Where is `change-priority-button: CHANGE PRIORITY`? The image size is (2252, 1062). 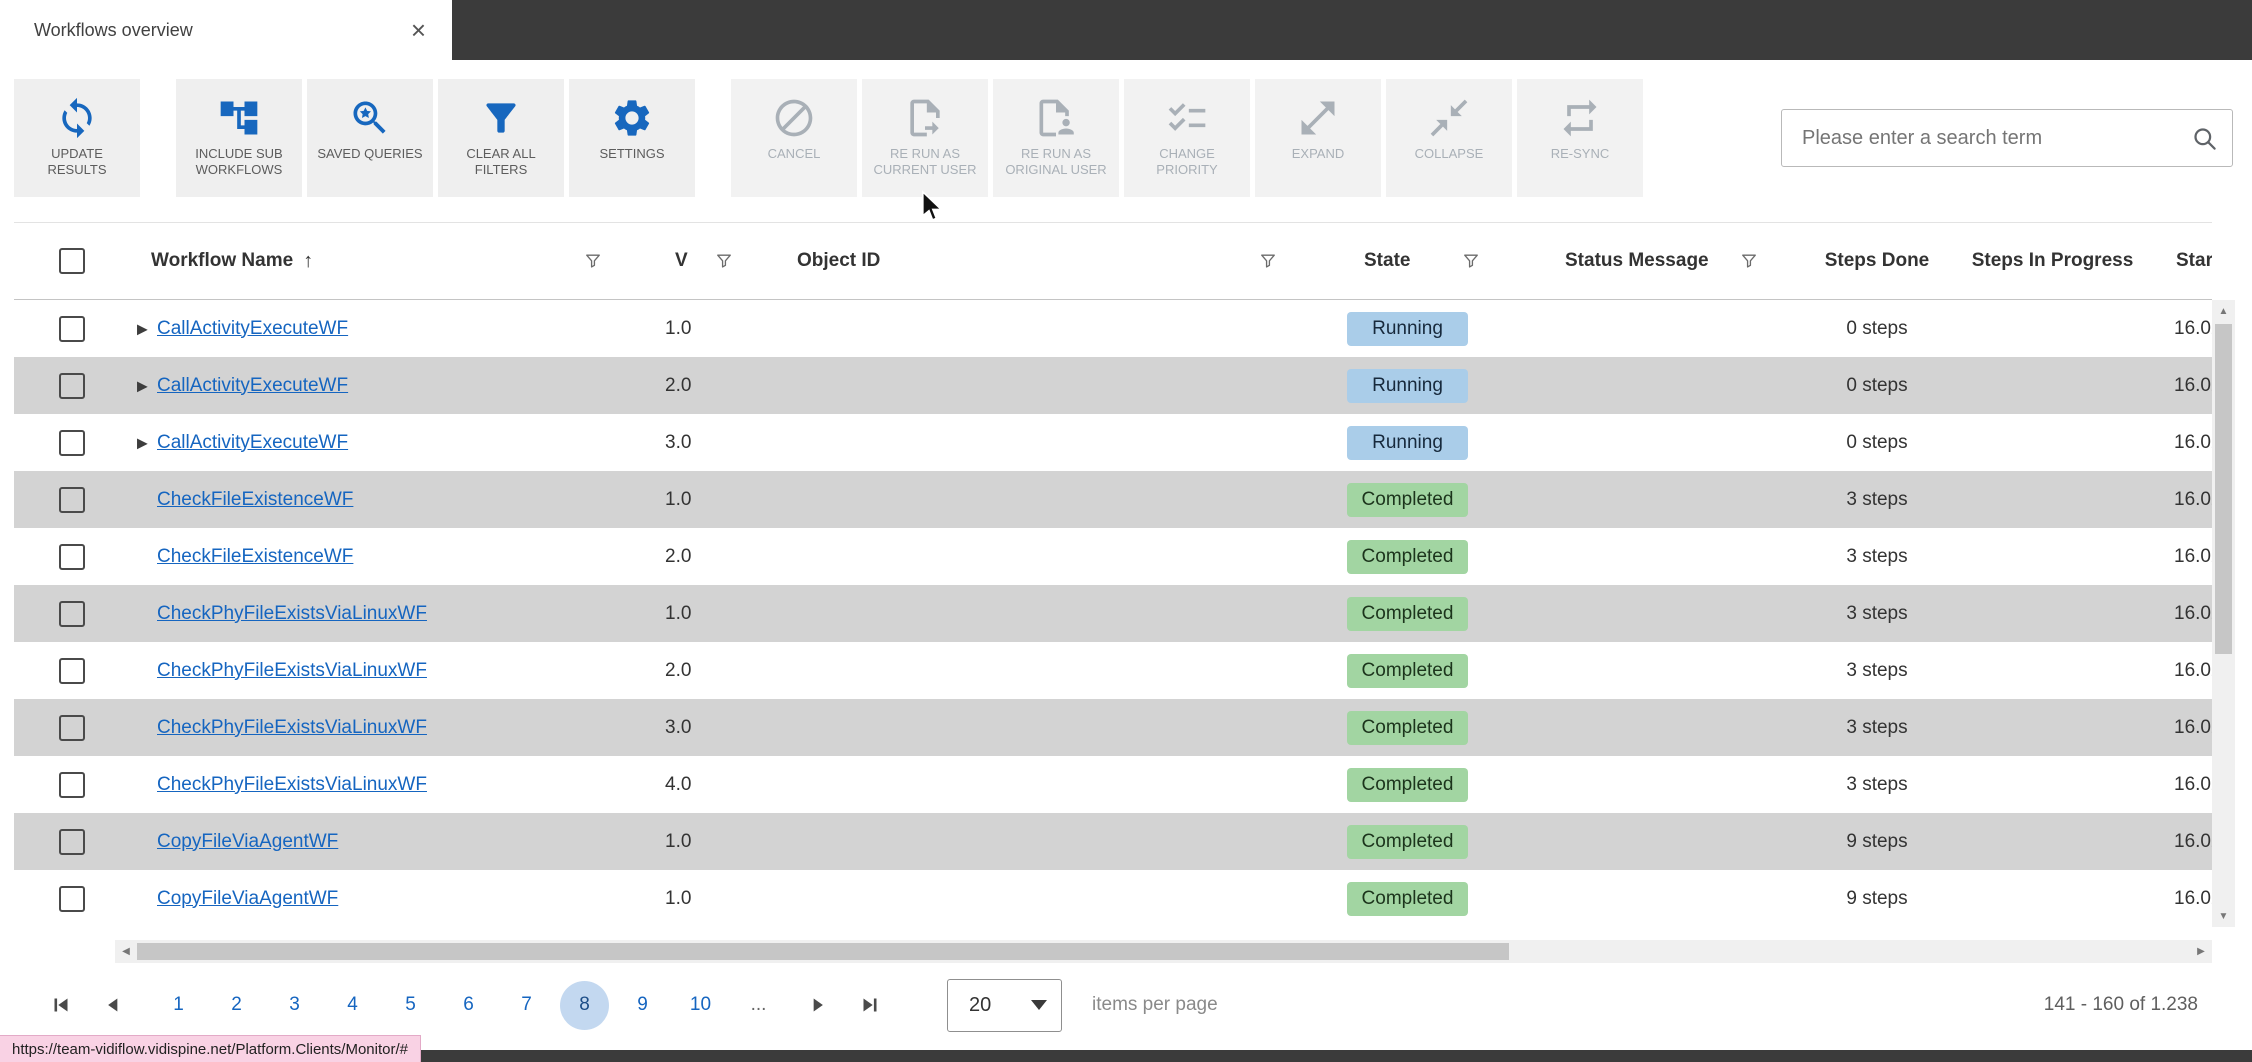
change-priority-button: CHANGE PRIORITY is located at coordinates (1187, 138).